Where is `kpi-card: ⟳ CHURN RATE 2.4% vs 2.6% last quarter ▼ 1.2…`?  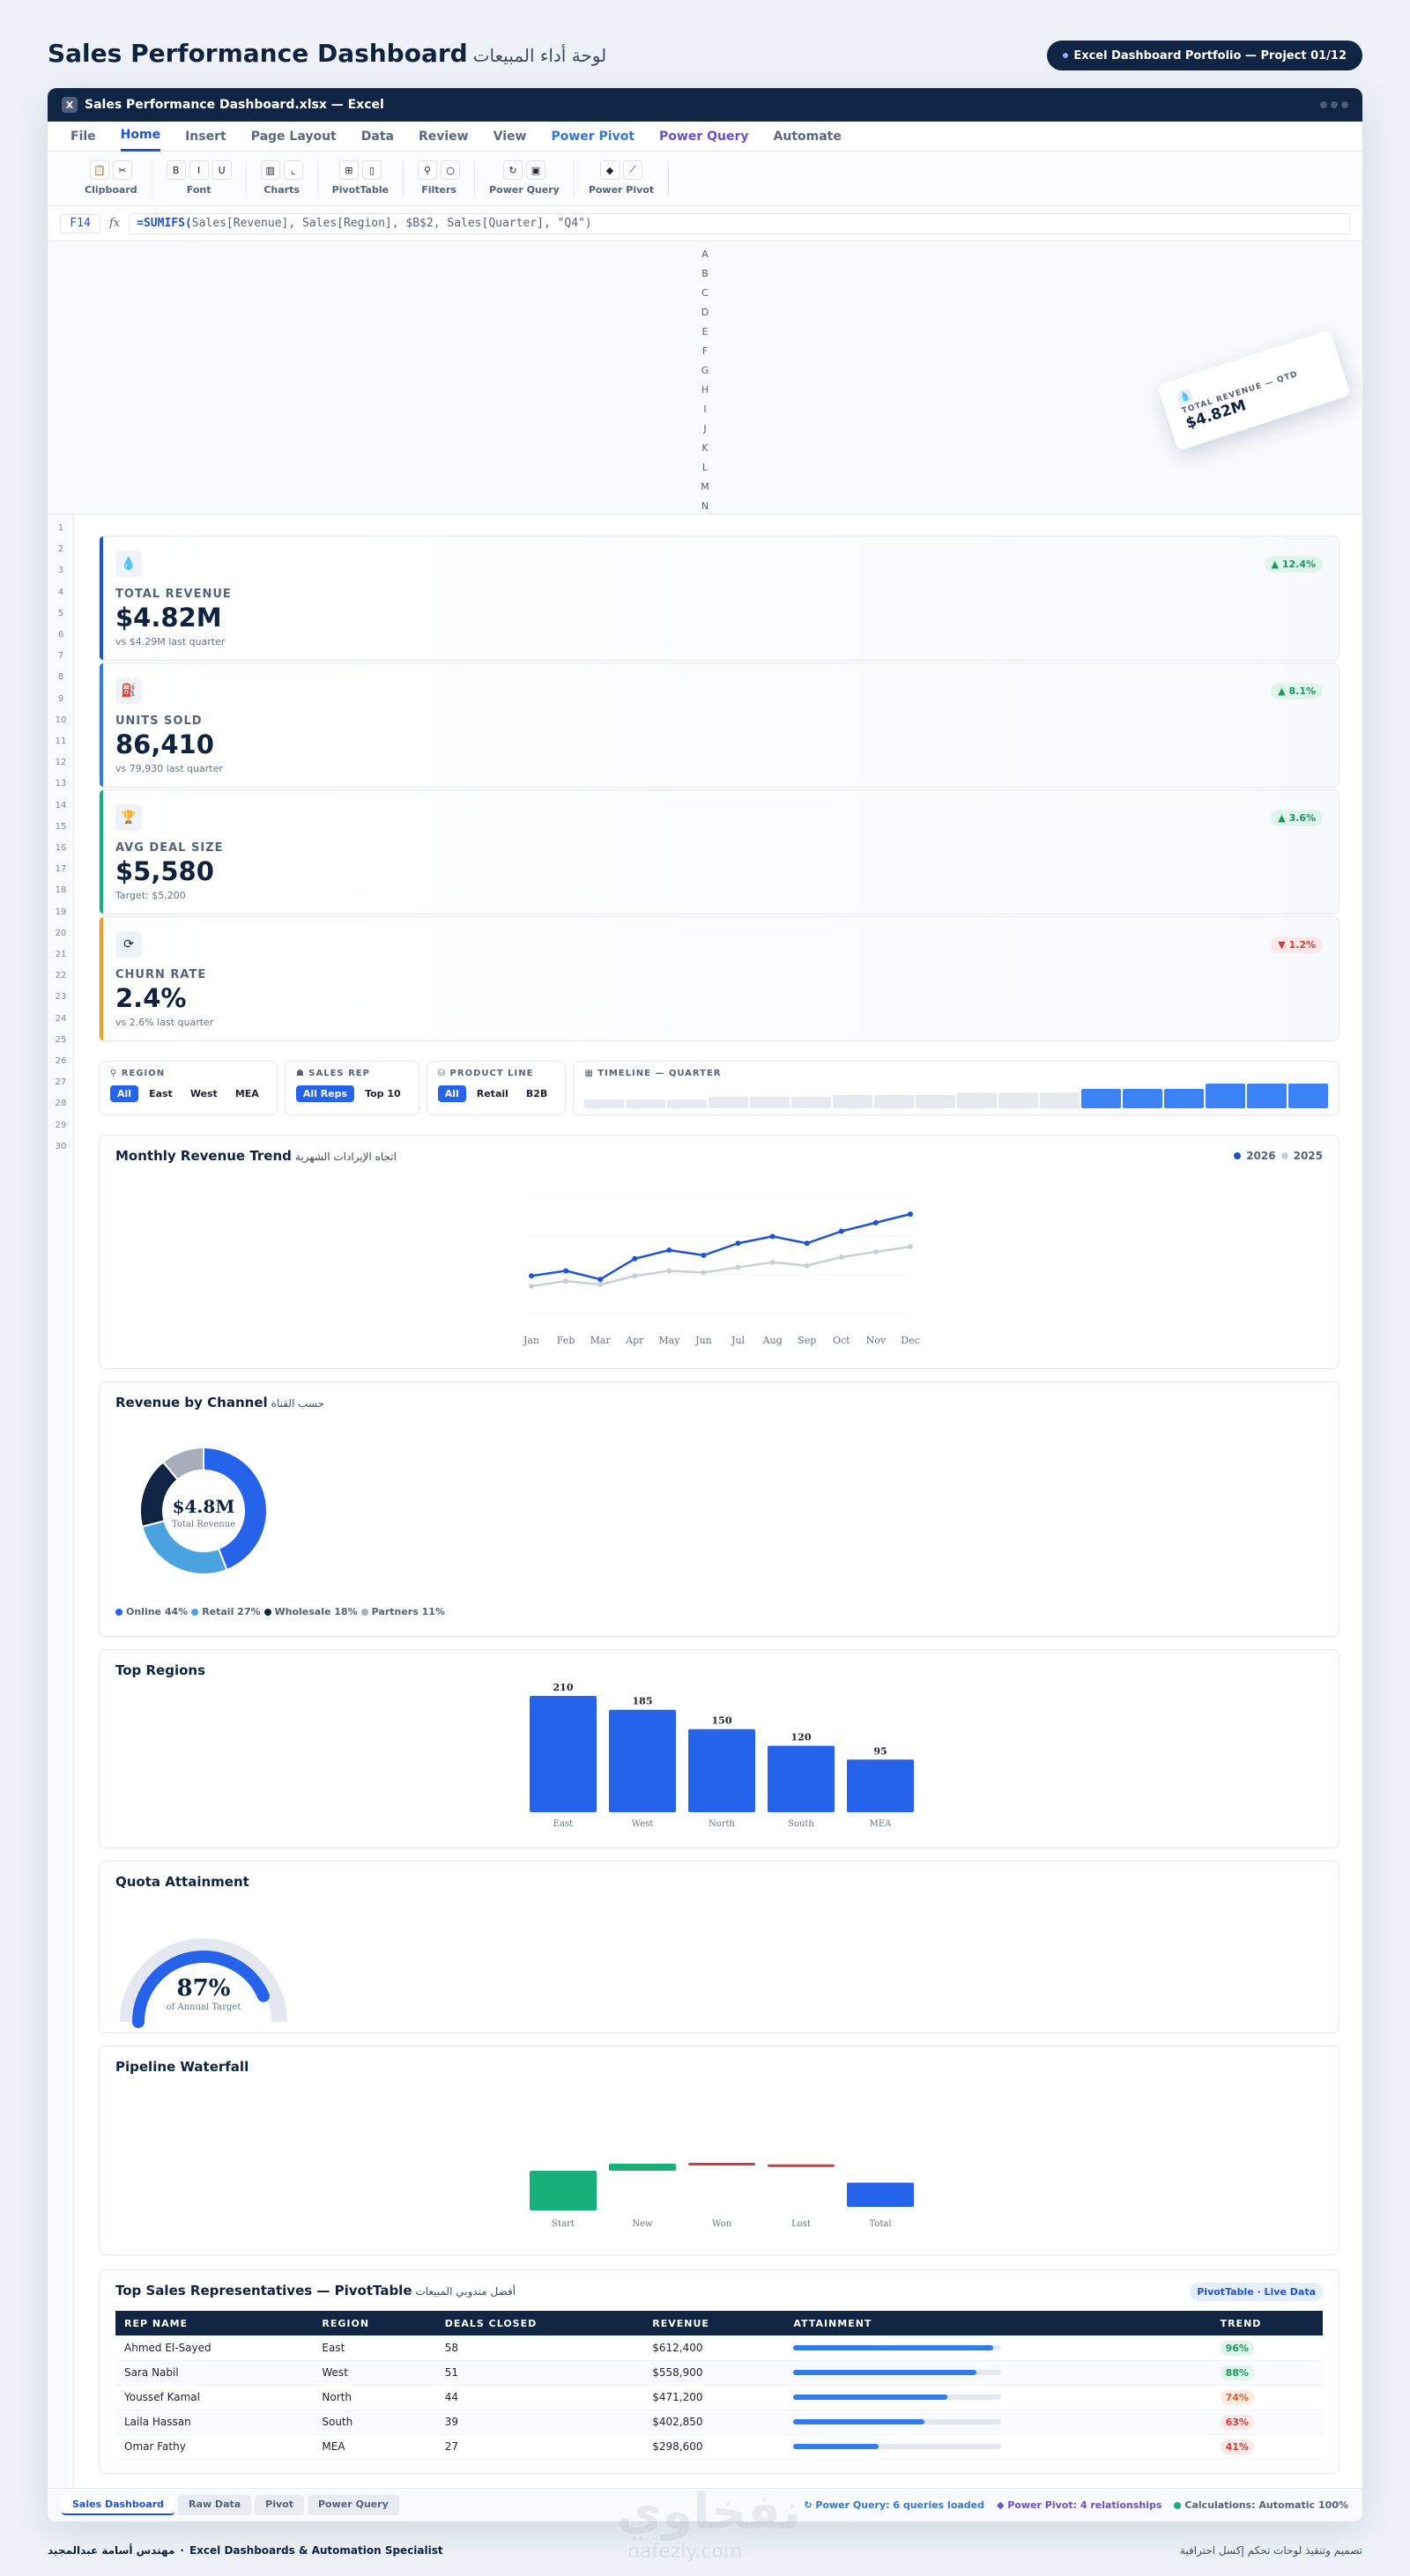
kpi-card: ⟳ CHURN RATE 2.4% vs 2.6% last quarter ▼ 1.2… is located at coordinates (720, 979).